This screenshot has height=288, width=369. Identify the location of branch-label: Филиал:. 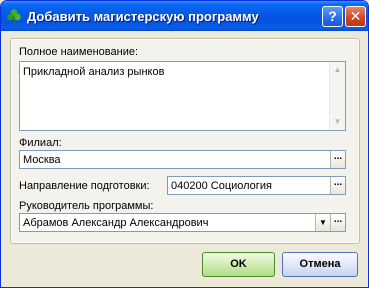
(40, 143).